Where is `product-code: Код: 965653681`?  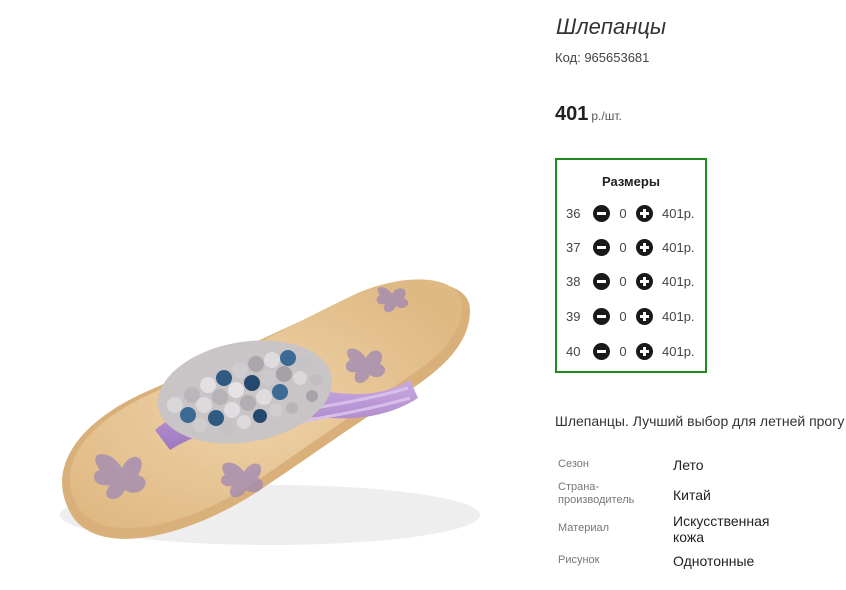 product-code: Код: 965653681 is located at coordinates (602, 57).